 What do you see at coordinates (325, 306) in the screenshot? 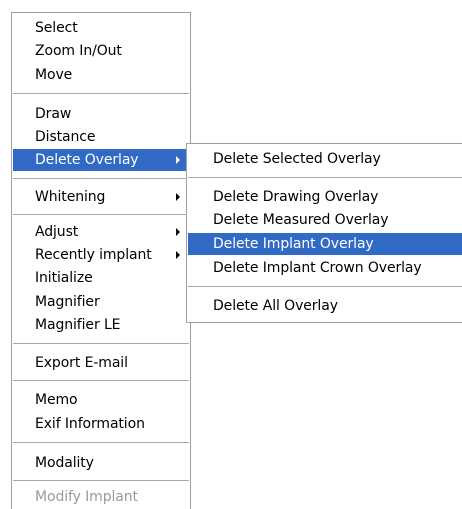
I see `submenu-item-delete-all-overlay: Delete All Overlay` at bounding box center [325, 306].